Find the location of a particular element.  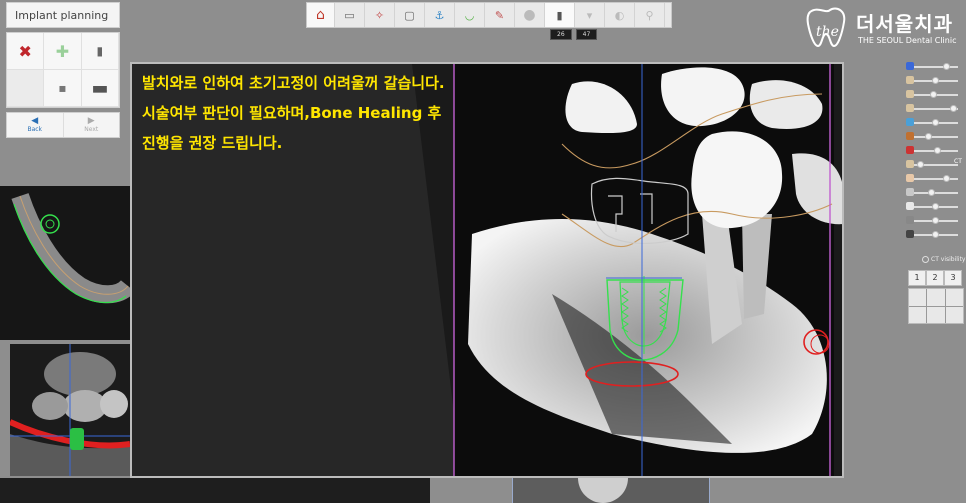

abutment-step-button: ▾ is located at coordinates (590, 15).